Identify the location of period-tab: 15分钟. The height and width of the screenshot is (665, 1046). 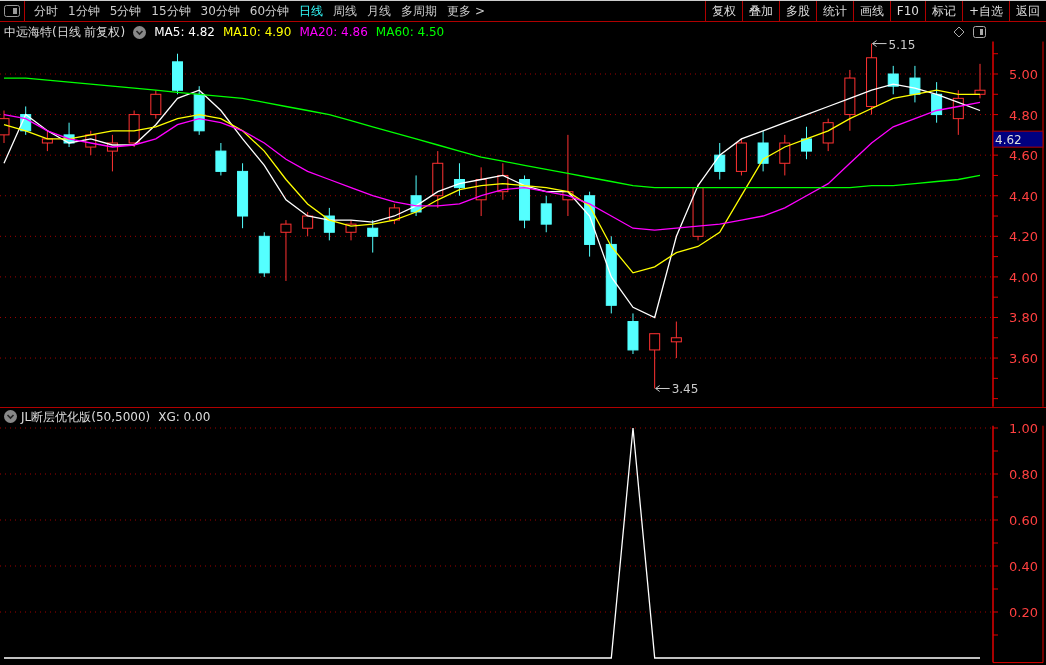
(171, 11).